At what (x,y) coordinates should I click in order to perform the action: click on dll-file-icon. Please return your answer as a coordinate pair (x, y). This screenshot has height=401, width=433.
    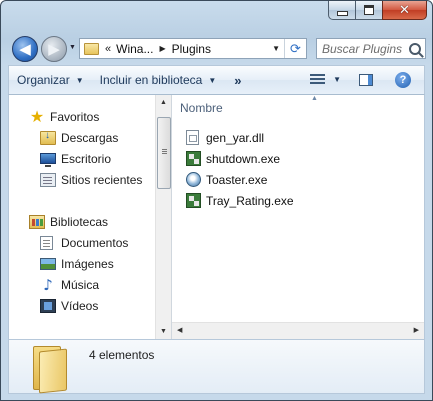
    Looking at the image, I should click on (192, 137).